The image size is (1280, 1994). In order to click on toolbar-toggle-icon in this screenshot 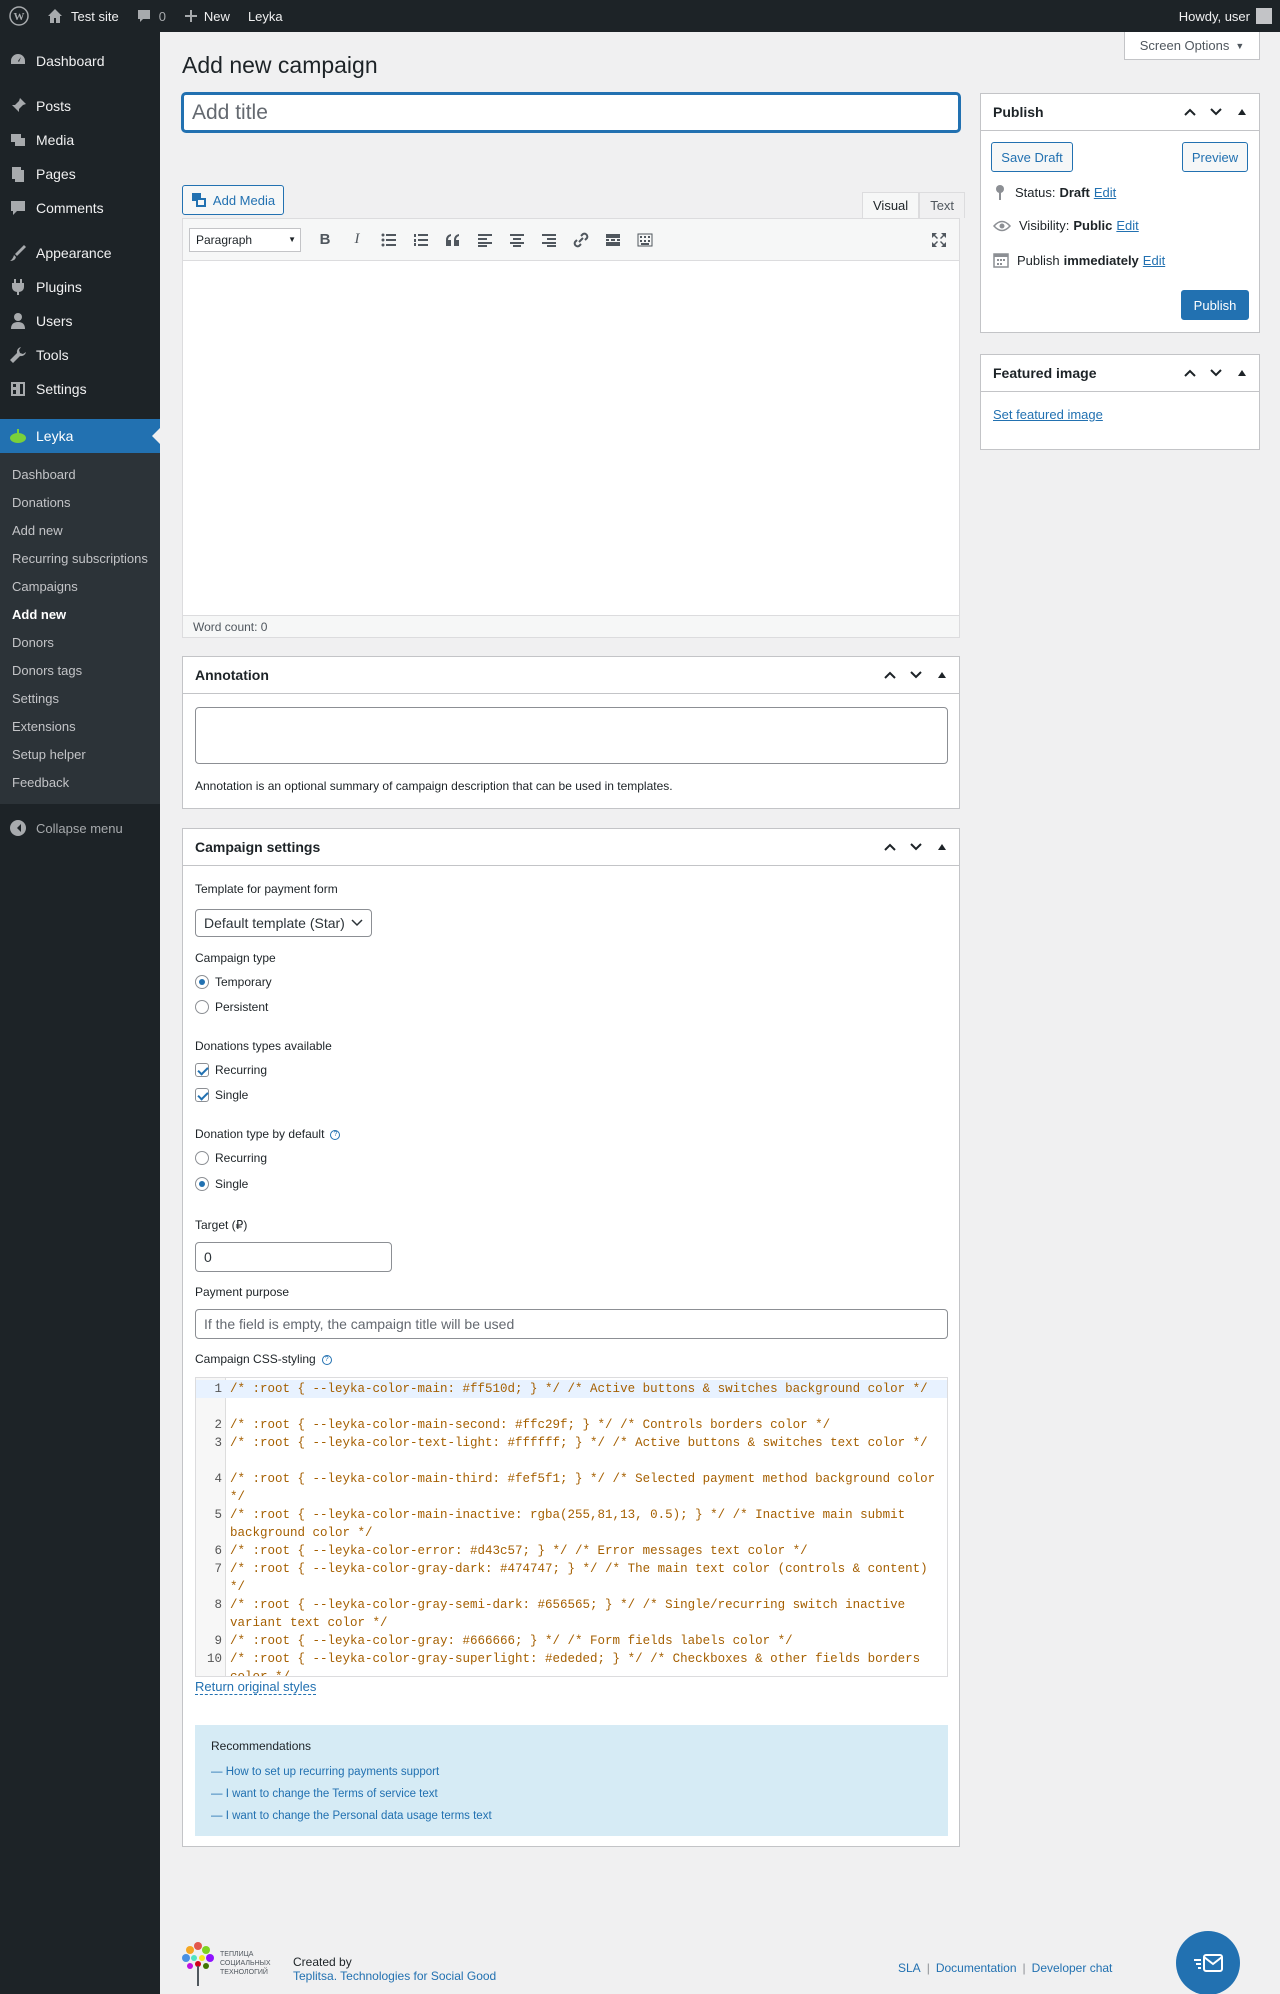, I will do `click(645, 240)`.